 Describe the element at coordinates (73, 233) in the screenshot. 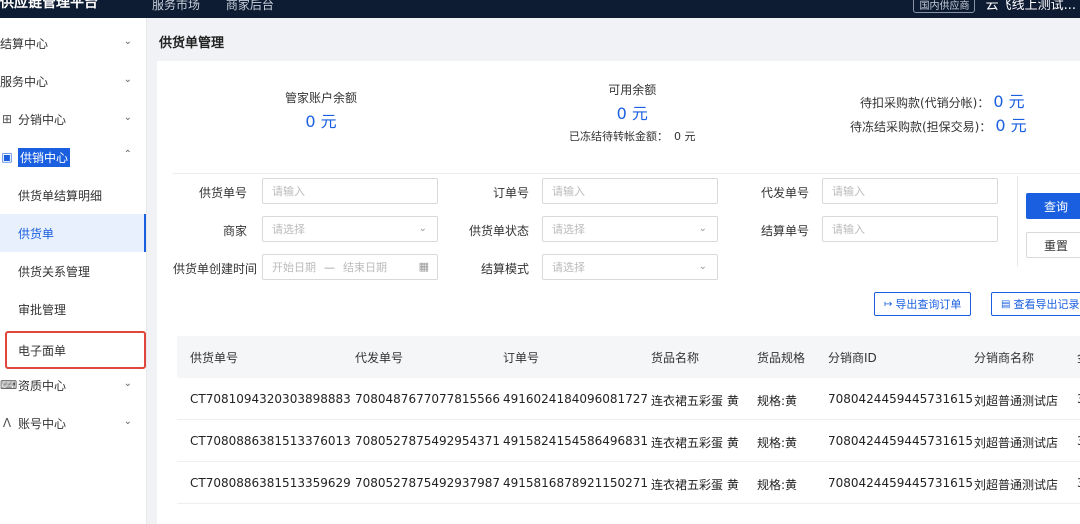

I see `sidebar-item-supply-order: 供货单` at that location.